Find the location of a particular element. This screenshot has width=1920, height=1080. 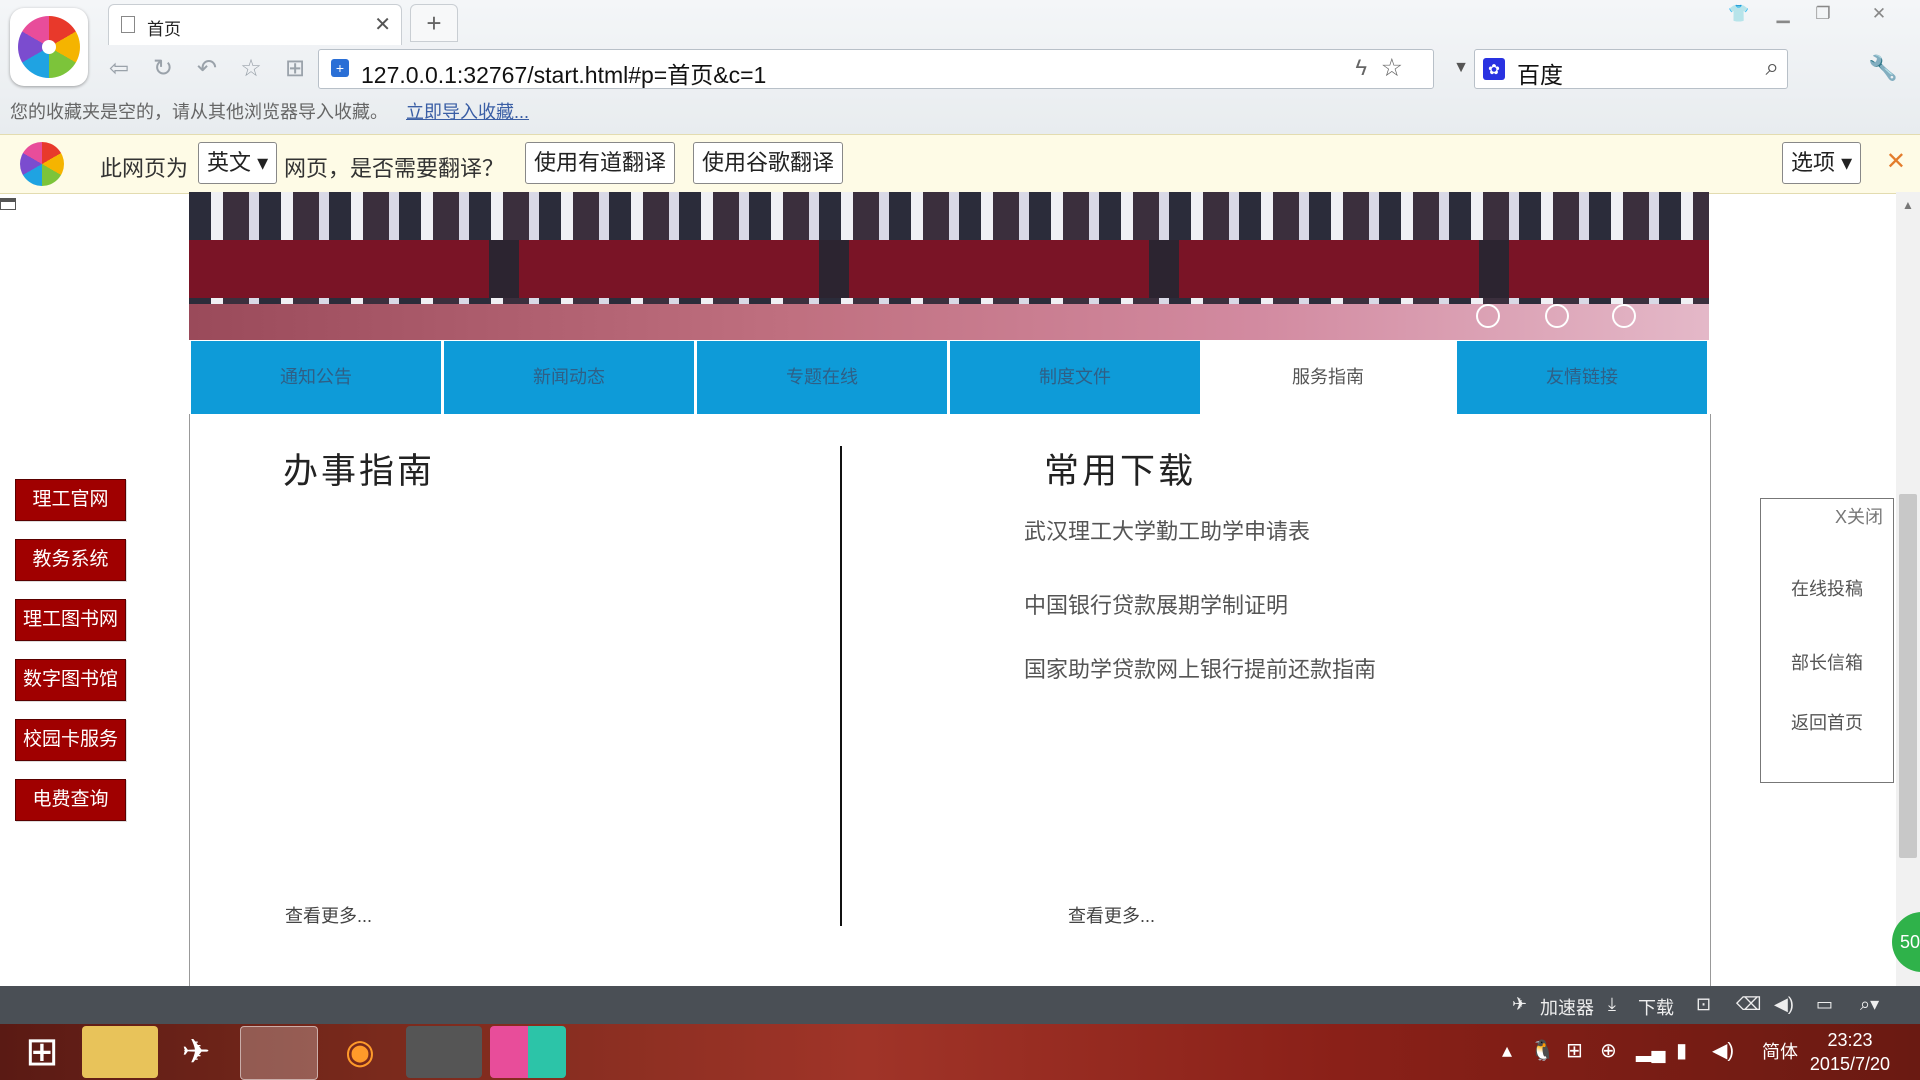

bird-app-icon: ✈ is located at coordinates (196, 1052).